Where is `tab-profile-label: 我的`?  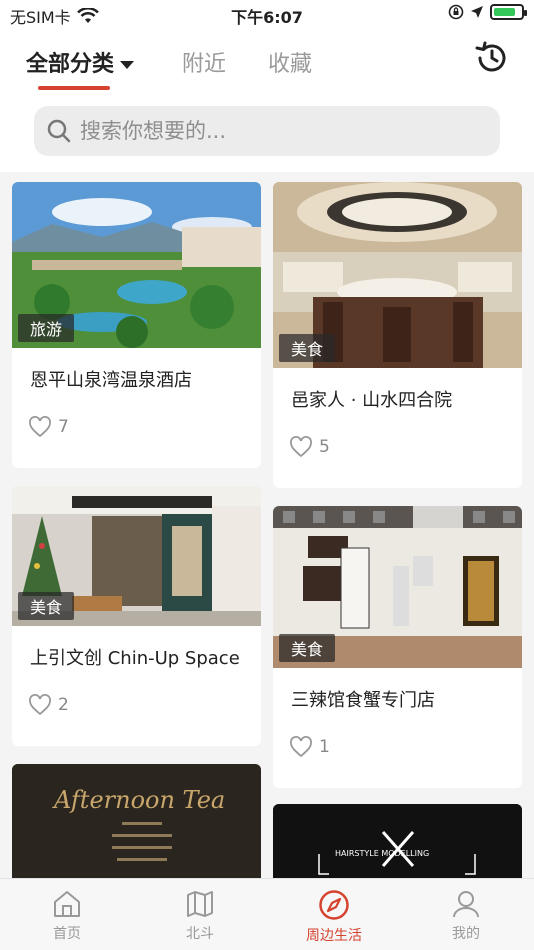 tab-profile-label: 我的 is located at coordinates (466, 934).